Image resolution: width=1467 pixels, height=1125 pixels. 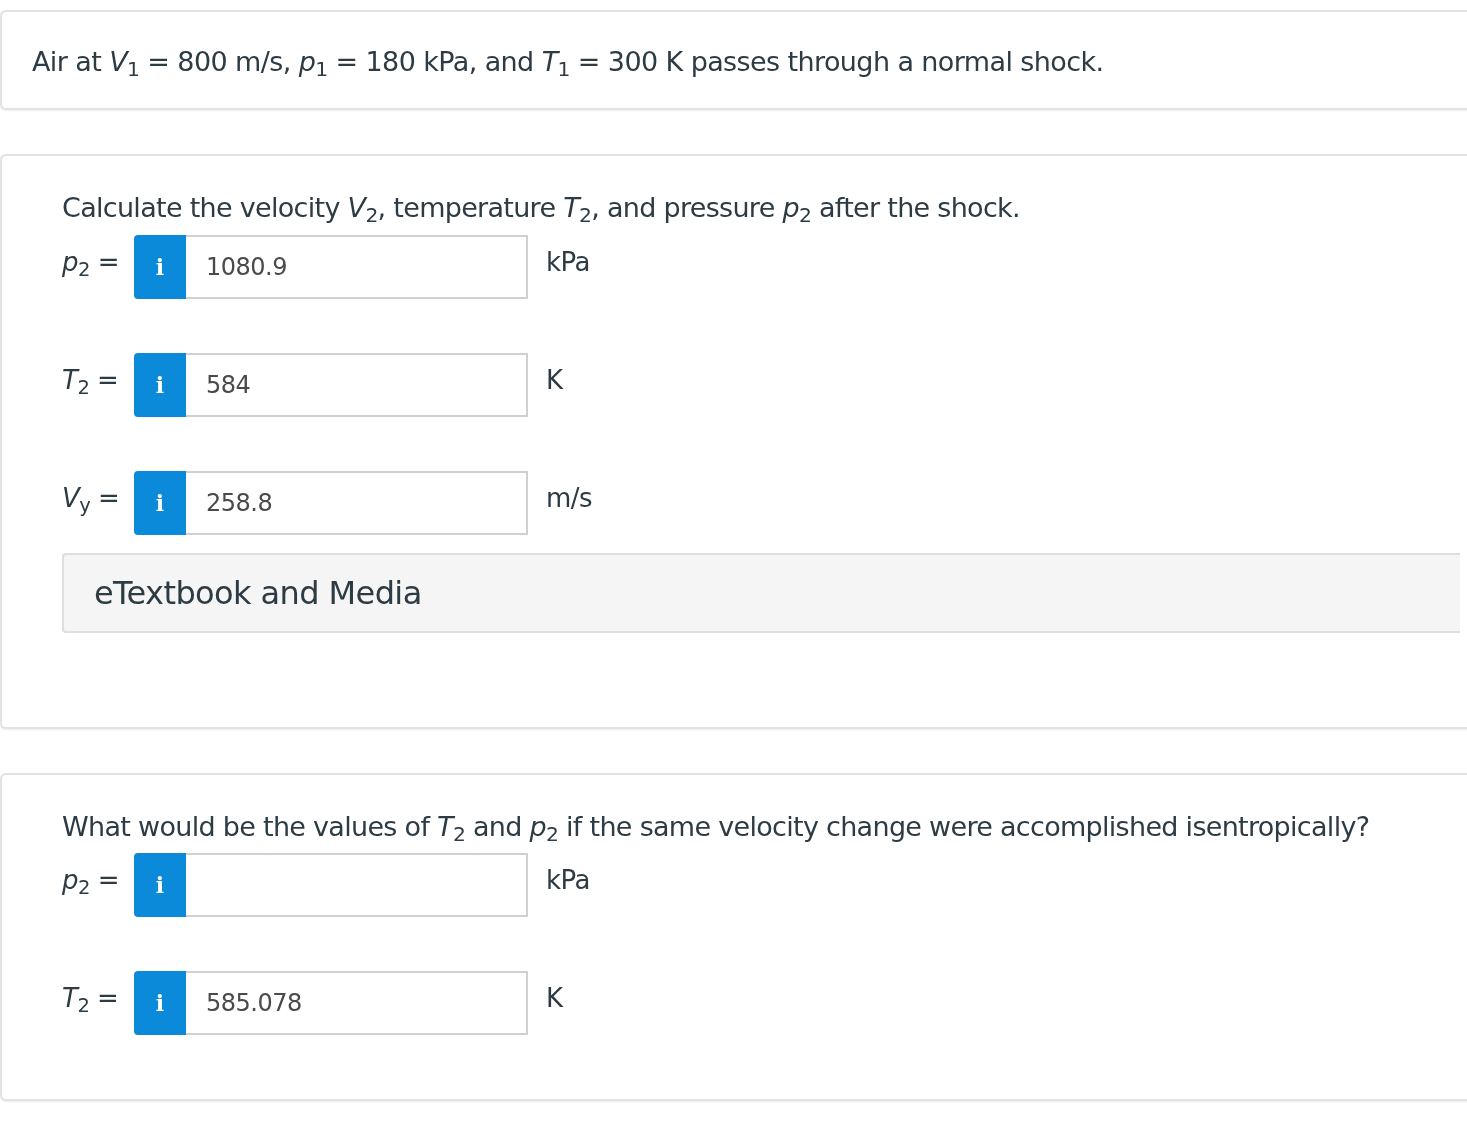 I want to click on media-bar: eTextbook and Media, so click(x=761, y=592).